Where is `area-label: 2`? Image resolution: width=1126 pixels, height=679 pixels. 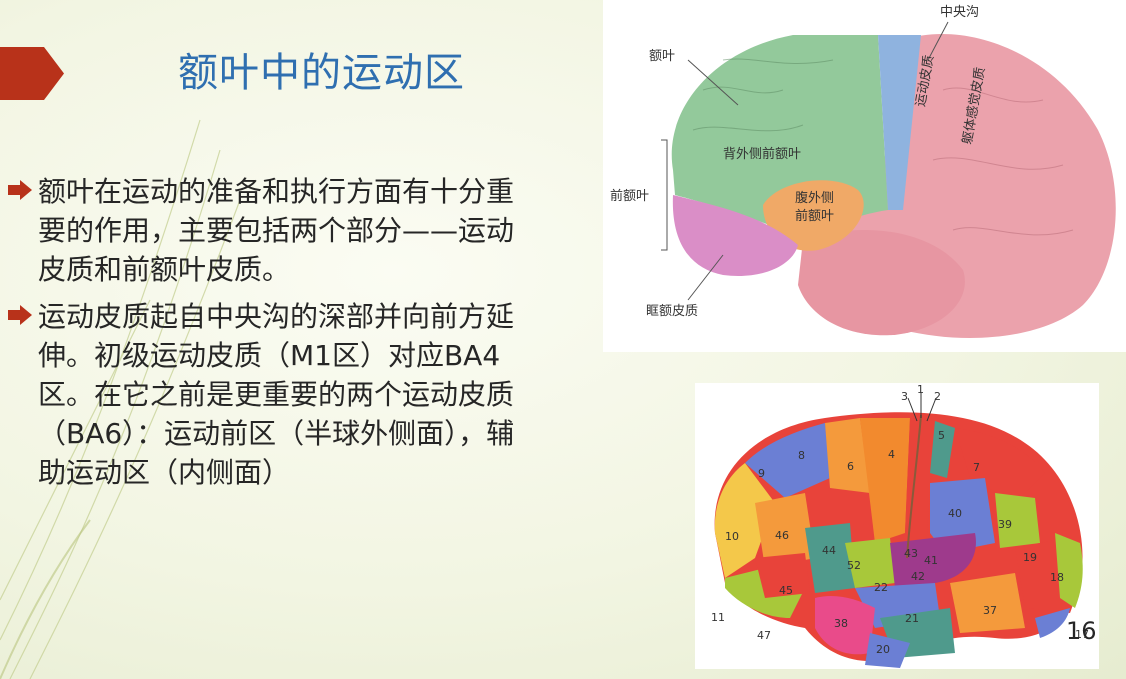 area-label: 2 is located at coordinates (937, 396).